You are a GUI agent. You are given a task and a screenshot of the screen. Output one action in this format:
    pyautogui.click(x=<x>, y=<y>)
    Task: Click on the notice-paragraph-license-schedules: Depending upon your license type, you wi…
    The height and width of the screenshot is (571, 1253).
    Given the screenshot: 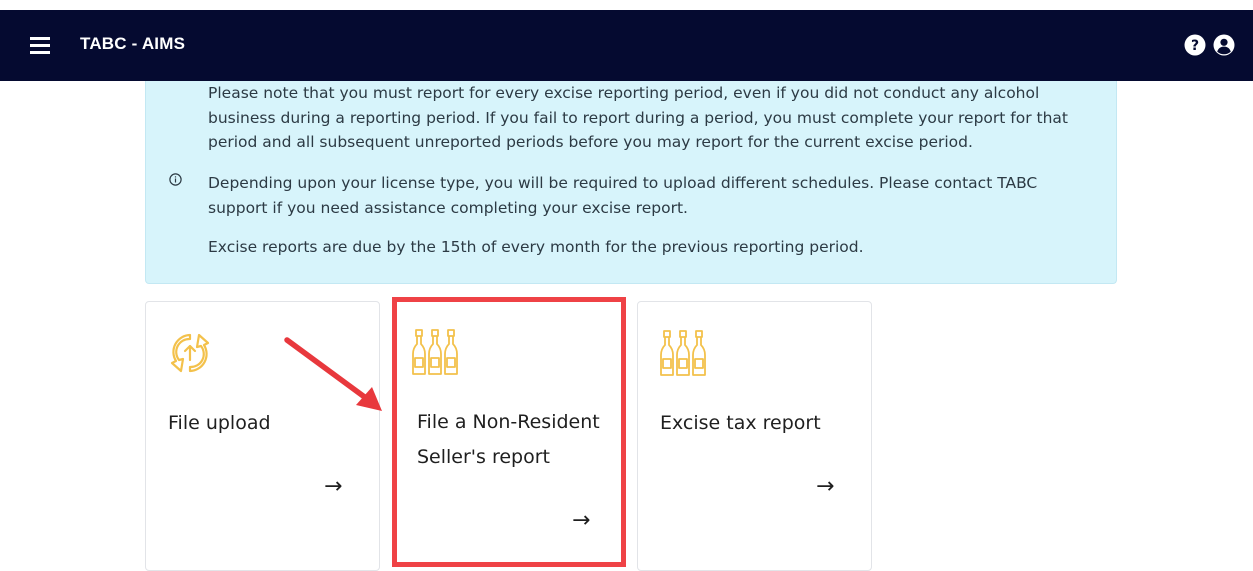 What is the action you would take?
    pyautogui.click(x=623, y=195)
    